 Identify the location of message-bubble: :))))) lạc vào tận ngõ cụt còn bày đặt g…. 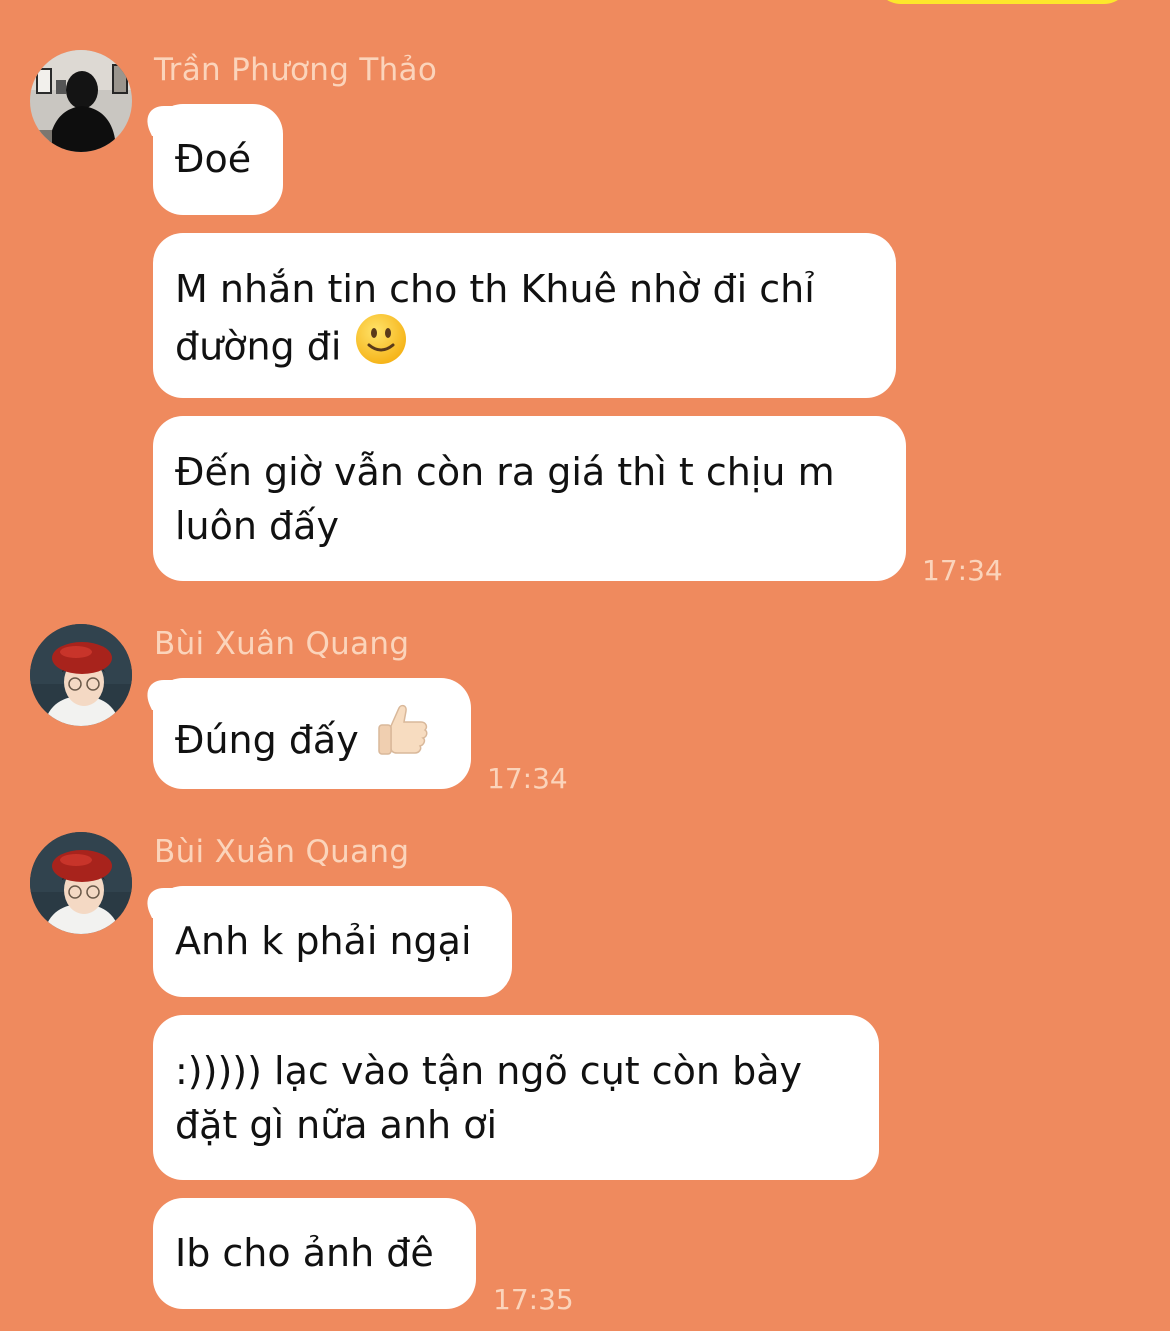
(516, 1097).